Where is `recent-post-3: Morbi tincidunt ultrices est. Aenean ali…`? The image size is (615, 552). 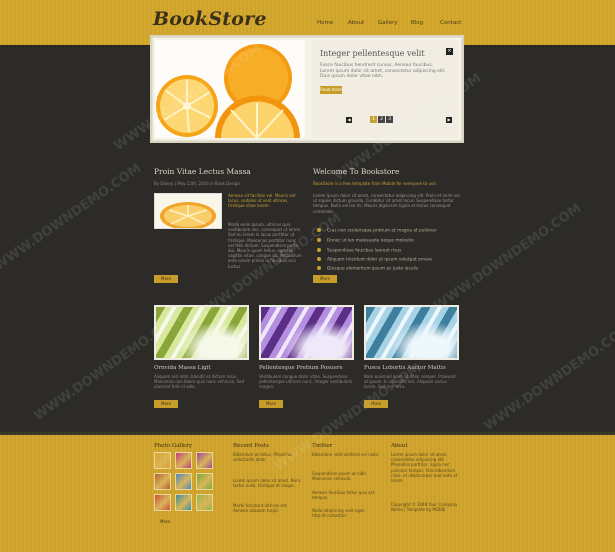 recent-post-3: Morbi tincidunt ultrices est. Aenean ali… is located at coordinates (267, 508).